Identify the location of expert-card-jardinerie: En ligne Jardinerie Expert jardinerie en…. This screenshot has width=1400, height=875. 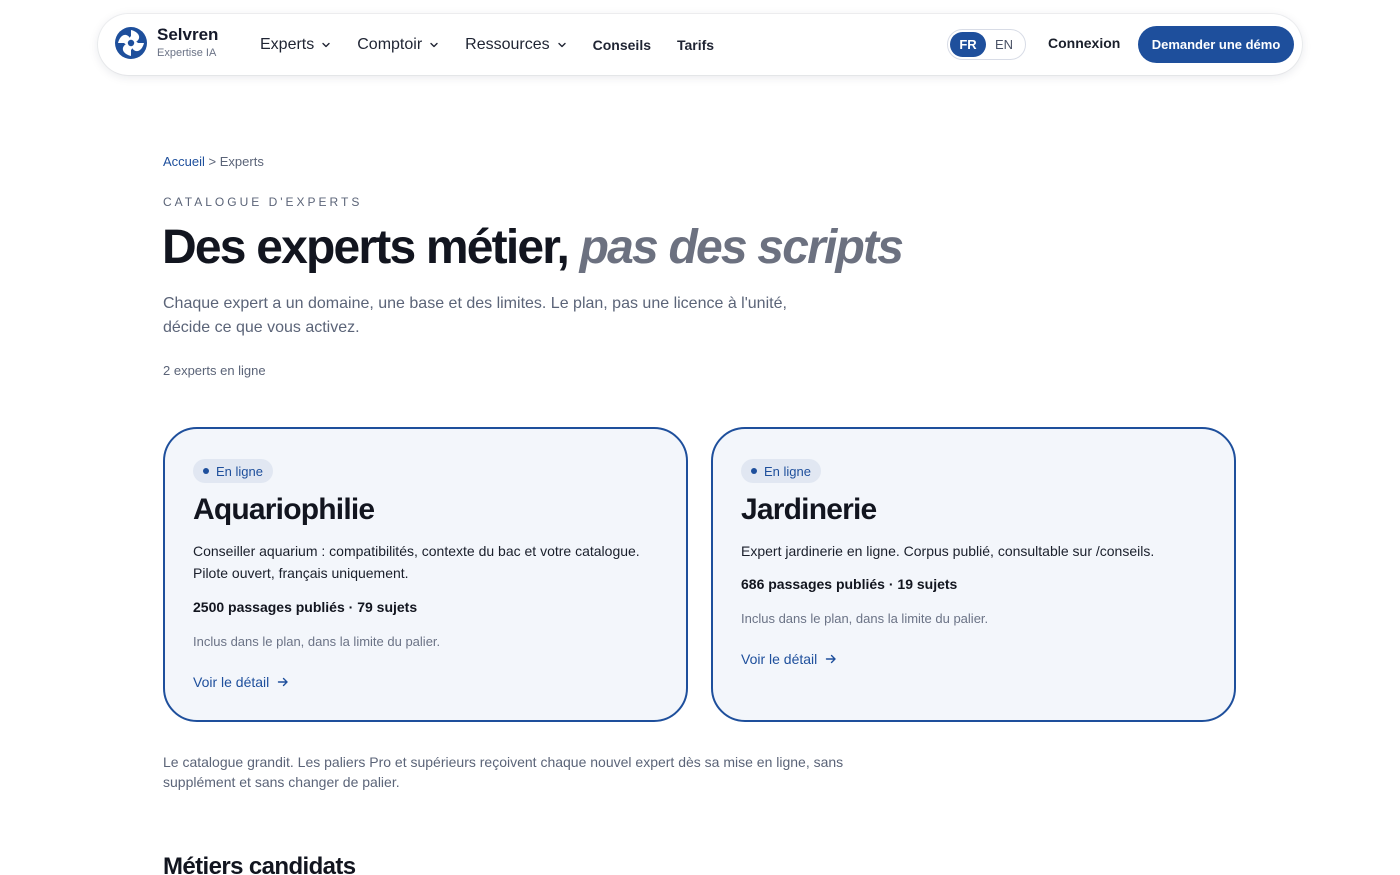
(973, 574).